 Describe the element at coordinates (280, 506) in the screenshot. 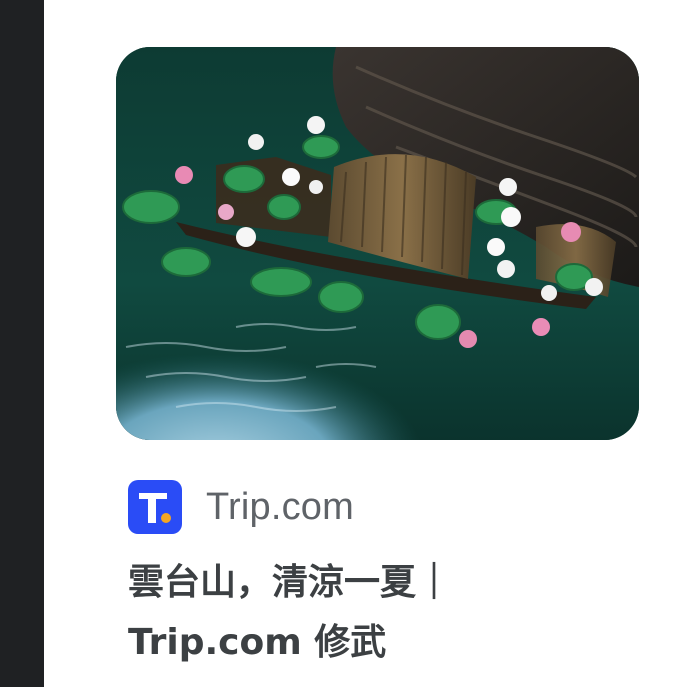

I see `source-name: Trip.com` at that location.